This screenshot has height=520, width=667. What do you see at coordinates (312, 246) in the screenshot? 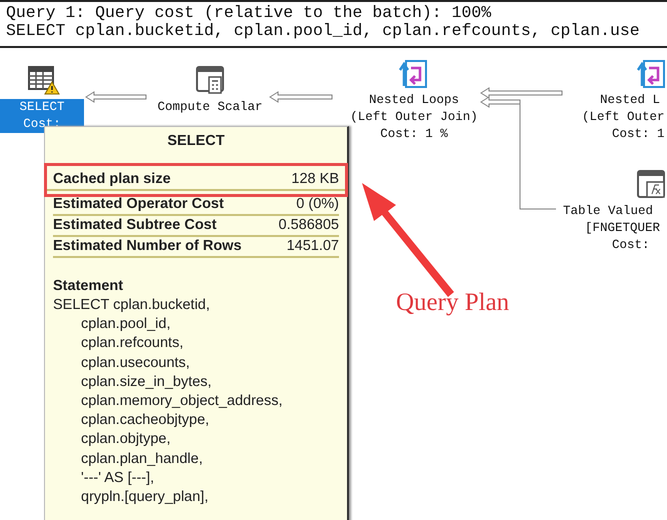
I see `property-value: 1451.07` at bounding box center [312, 246].